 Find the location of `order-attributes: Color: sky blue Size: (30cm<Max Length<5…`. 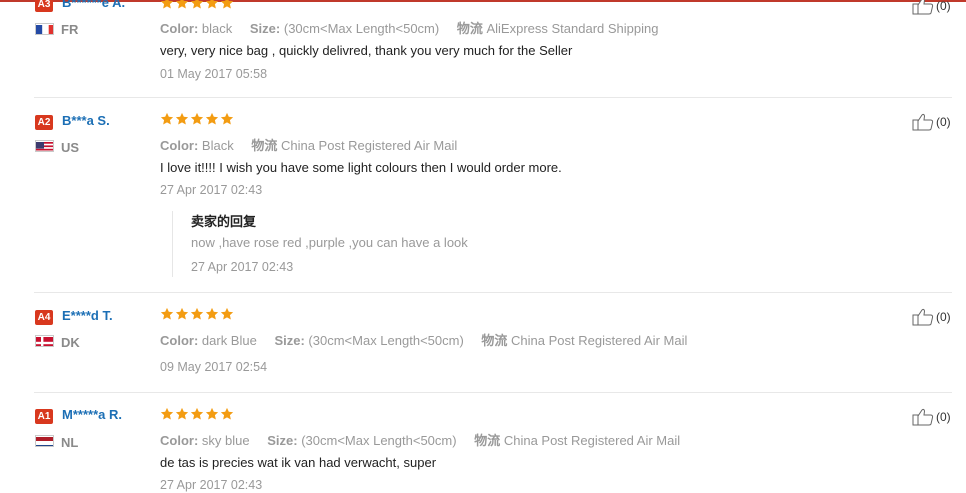

order-attributes: Color: sky blue Size: (30cm<Max Length<5… is located at coordinates (420, 440).